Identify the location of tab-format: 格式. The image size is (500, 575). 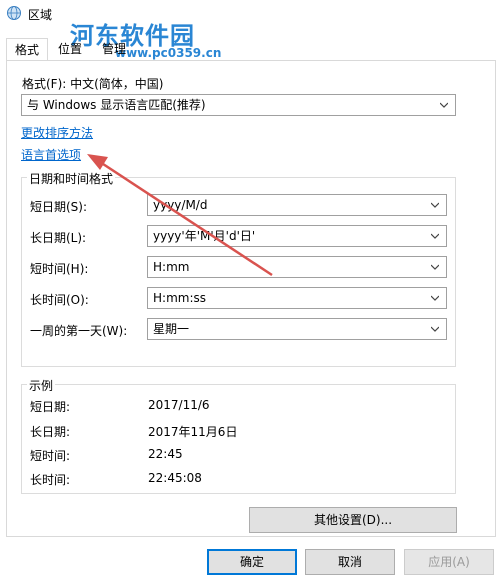
(27, 49).